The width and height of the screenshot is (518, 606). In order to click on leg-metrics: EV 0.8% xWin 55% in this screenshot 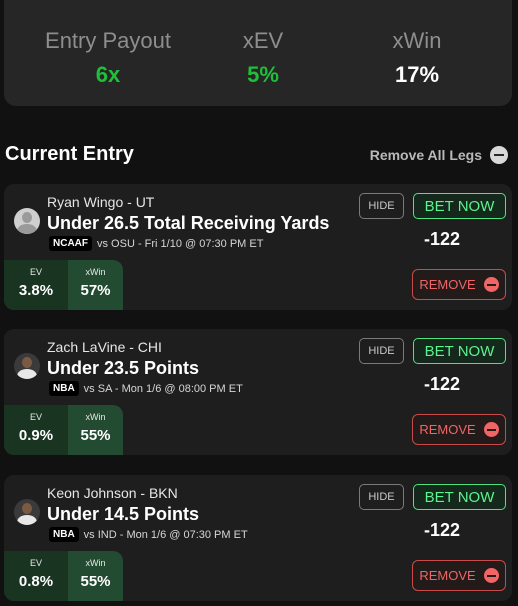, I will do `click(63, 576)`.